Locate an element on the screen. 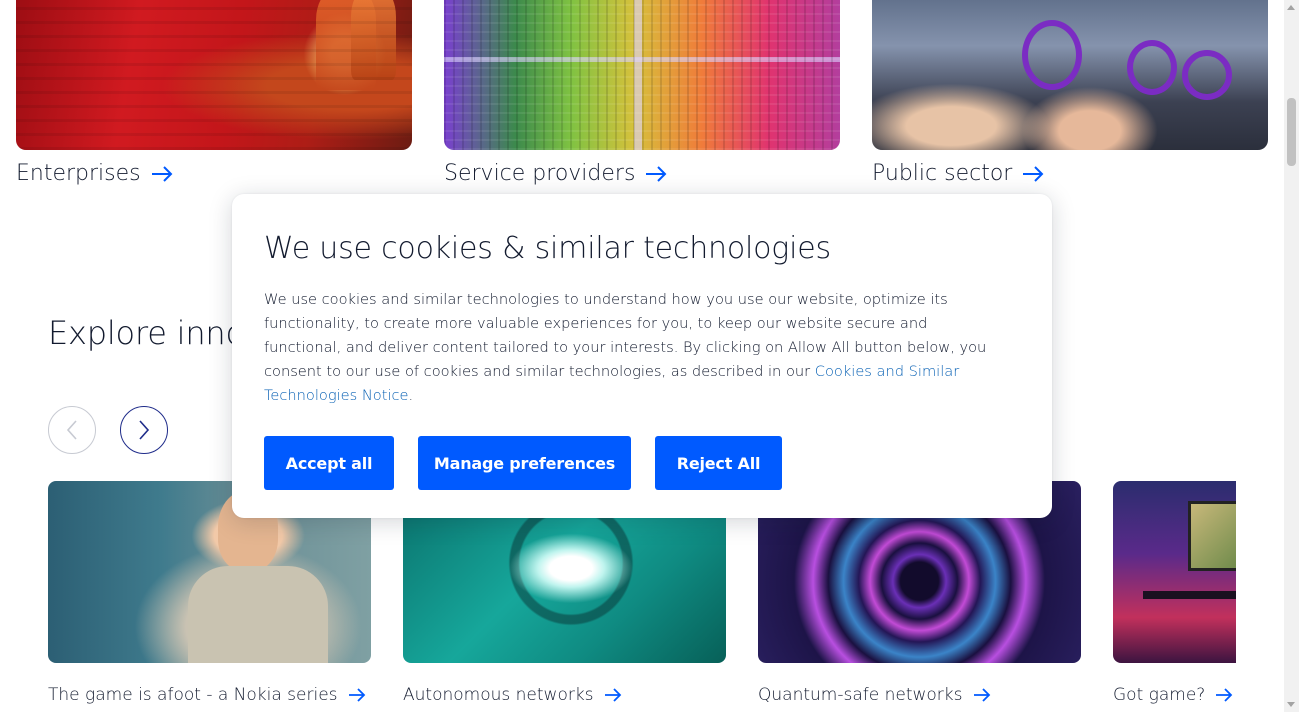 The image size is (1299, 712). carousel-prev-button is located at coordinates (72, 430).